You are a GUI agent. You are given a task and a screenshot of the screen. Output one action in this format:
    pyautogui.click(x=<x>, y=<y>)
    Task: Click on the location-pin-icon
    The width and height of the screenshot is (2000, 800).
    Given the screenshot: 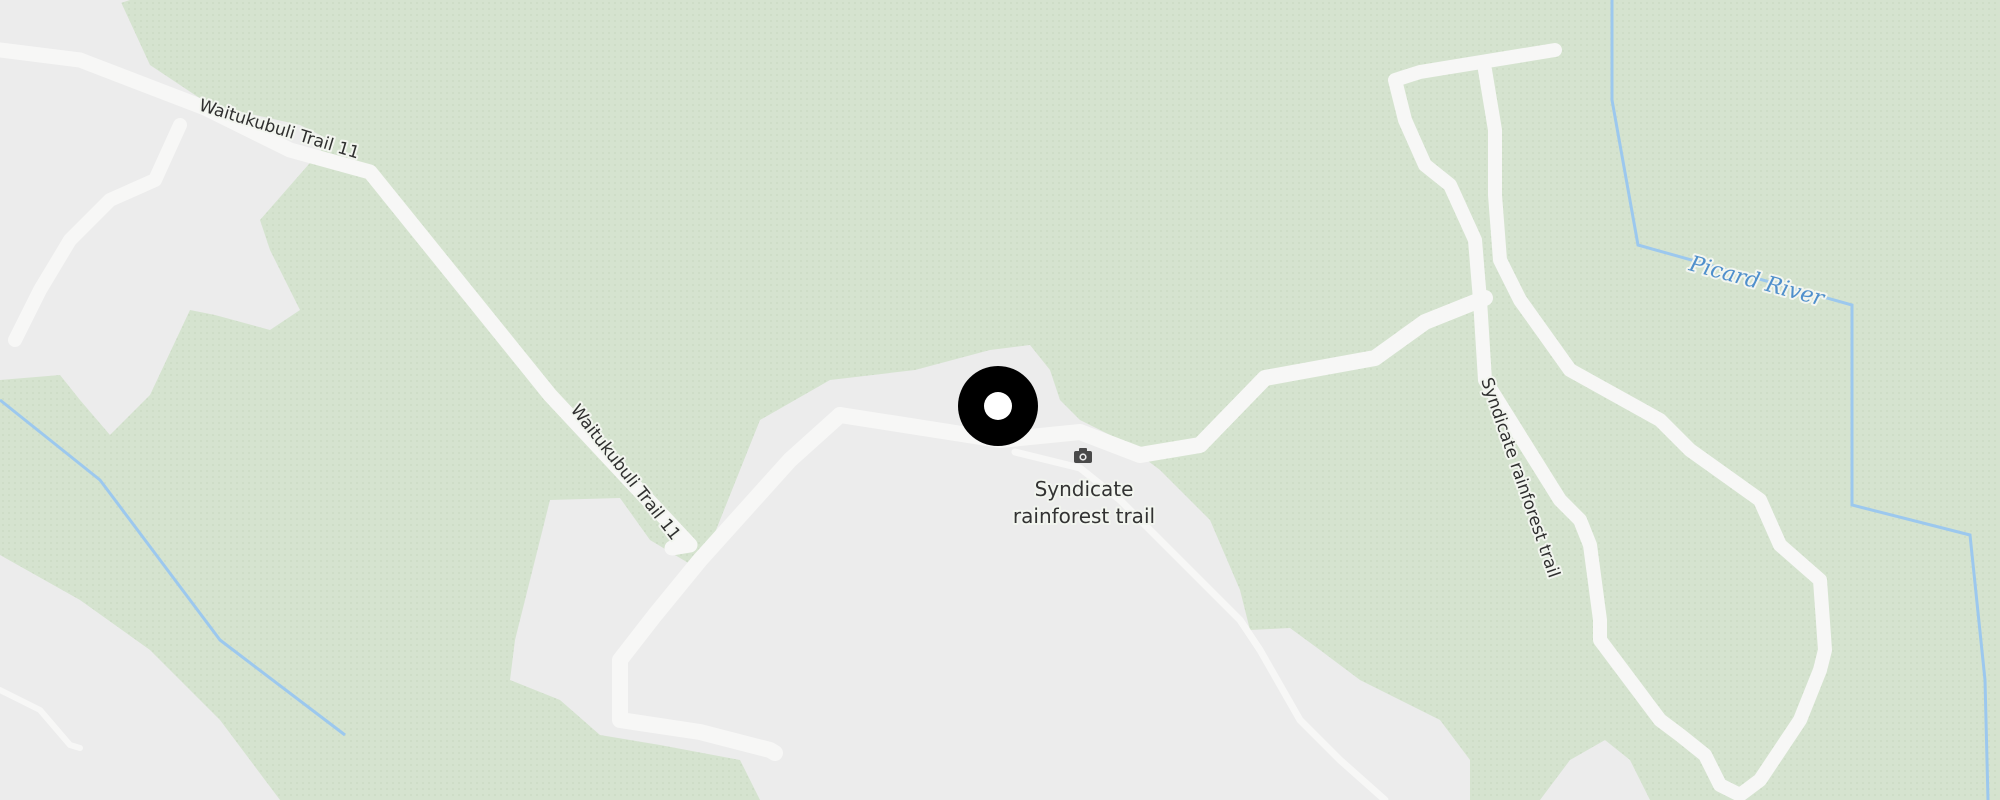 What is the action you would take?
    pyautogui.click(x=998, y=406)
    